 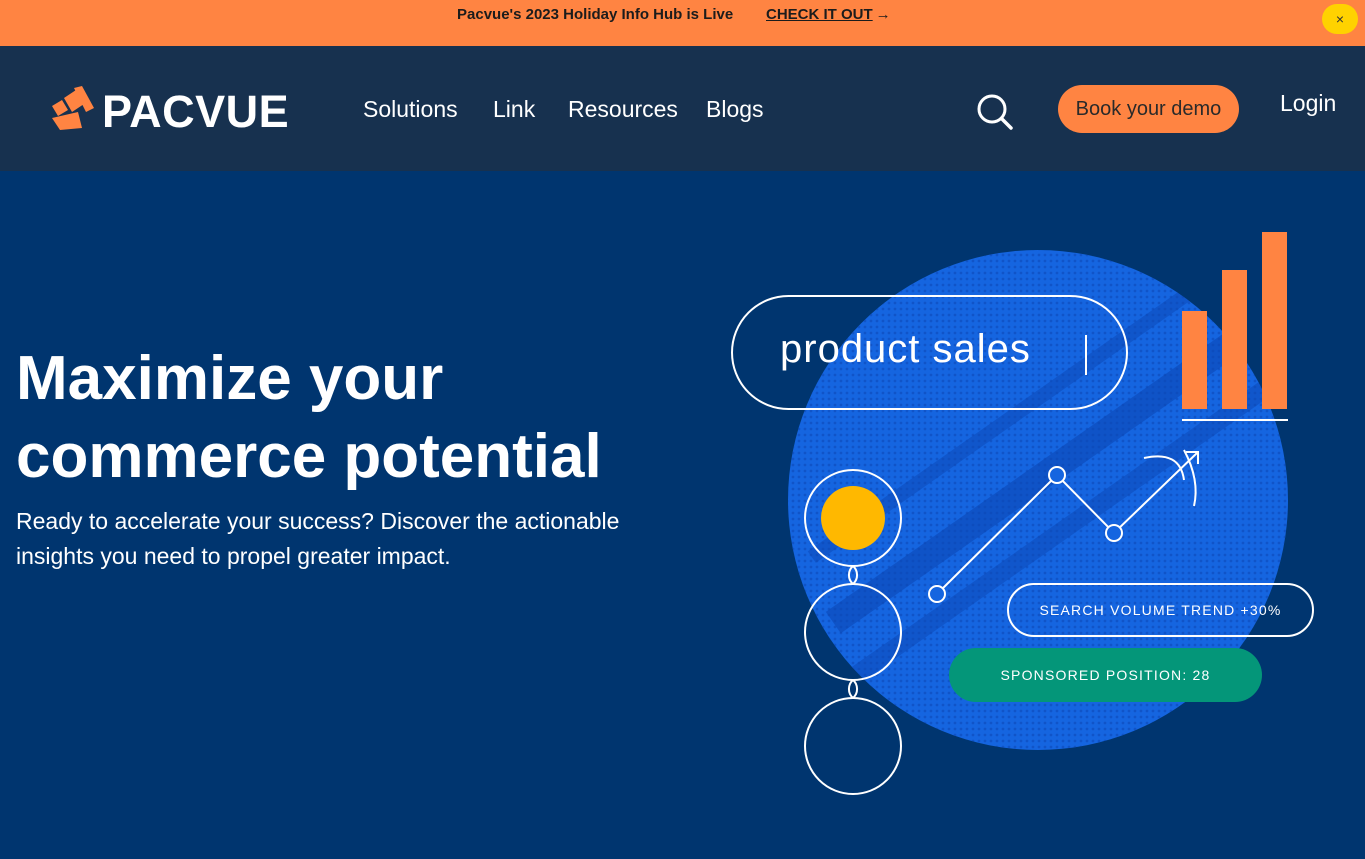 I want to click on close-announcement-button: ×, so click(x=1340, y=19).